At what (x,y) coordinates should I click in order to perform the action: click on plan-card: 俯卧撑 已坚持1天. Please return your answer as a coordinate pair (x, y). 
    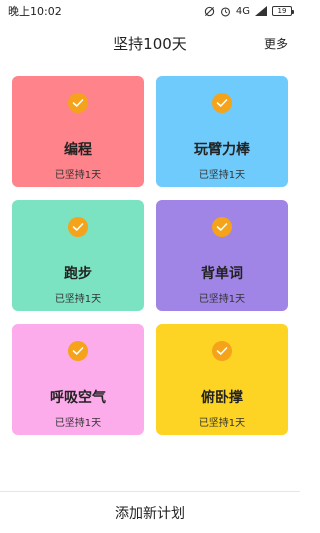
    Looking at the image, I should click on (222, 379).